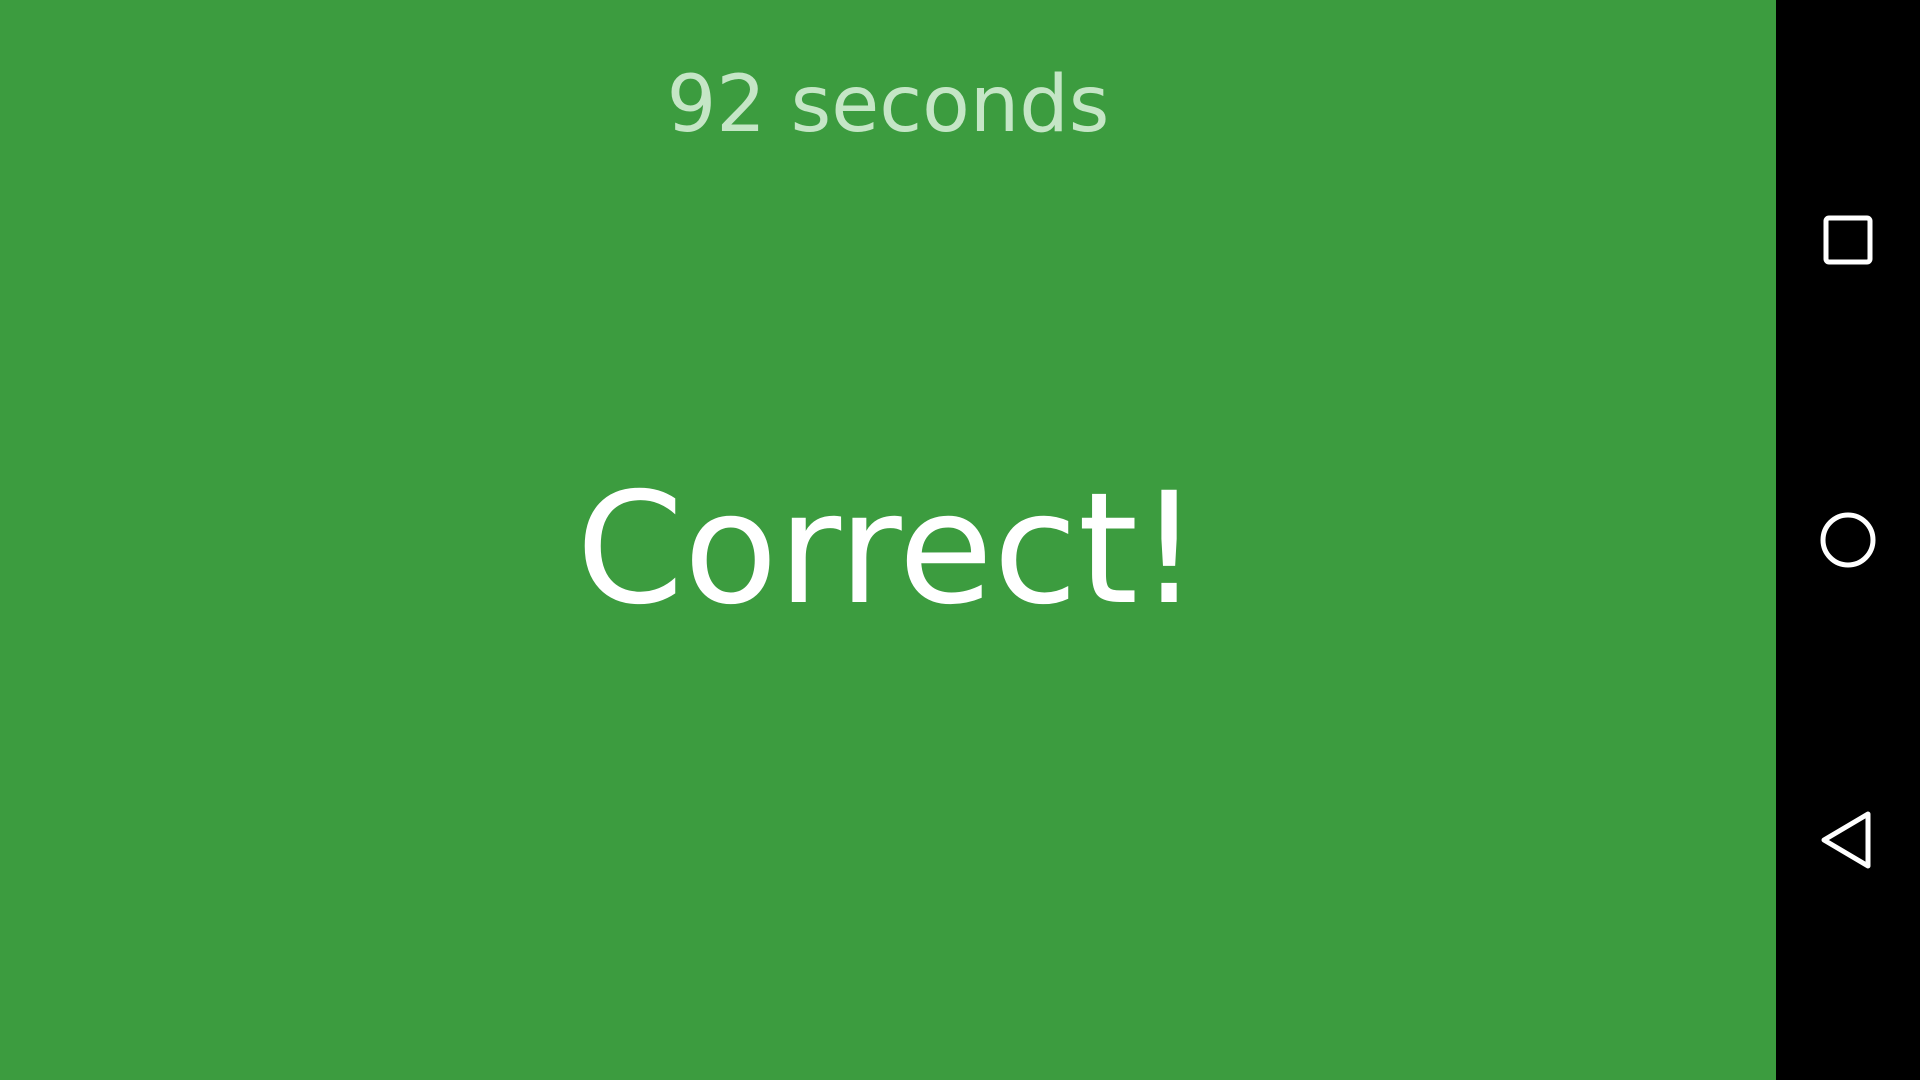 This screenshot has width=1920, height=1080. I want to click on square-icon, so click(1848, 240).